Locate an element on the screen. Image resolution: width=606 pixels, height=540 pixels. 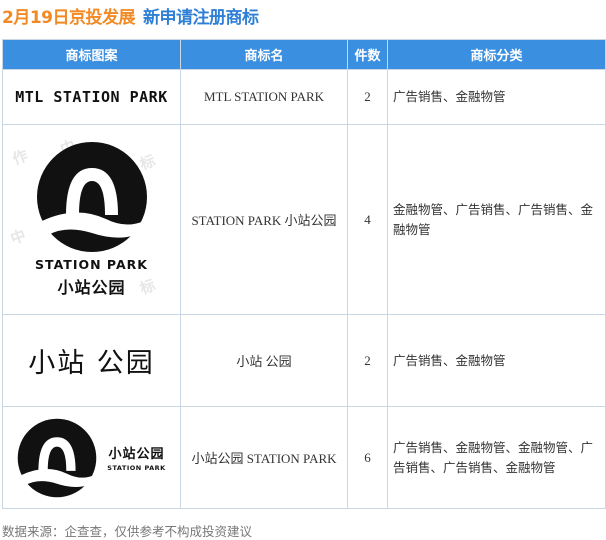
column-header-logo: 商标图案 is located at coordinates (91, 54).